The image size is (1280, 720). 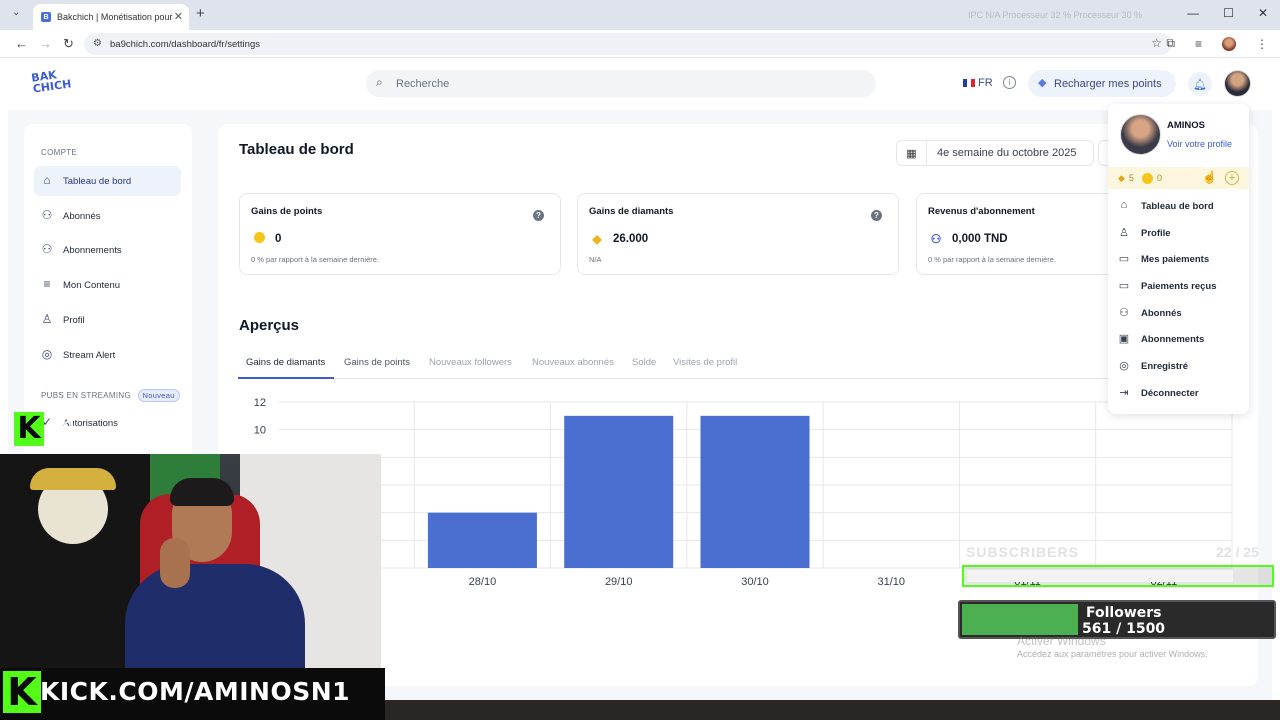 What do you see at coordinates (1140, 134) in the screenshot?
I see `dropdown-avatar` at bounding box center [1140, 134].